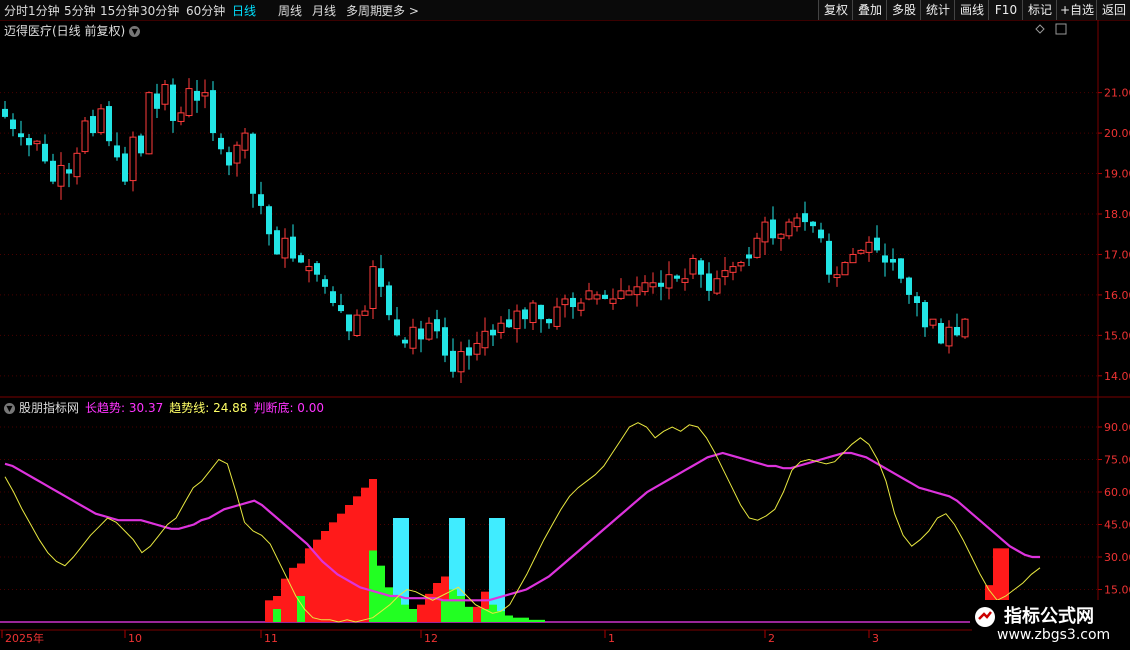 The image size is (1130, 650). Describe the element at coordinates (1117, 295) in the screenshot. I see `main-y-tick-label: 16.00` at that location.